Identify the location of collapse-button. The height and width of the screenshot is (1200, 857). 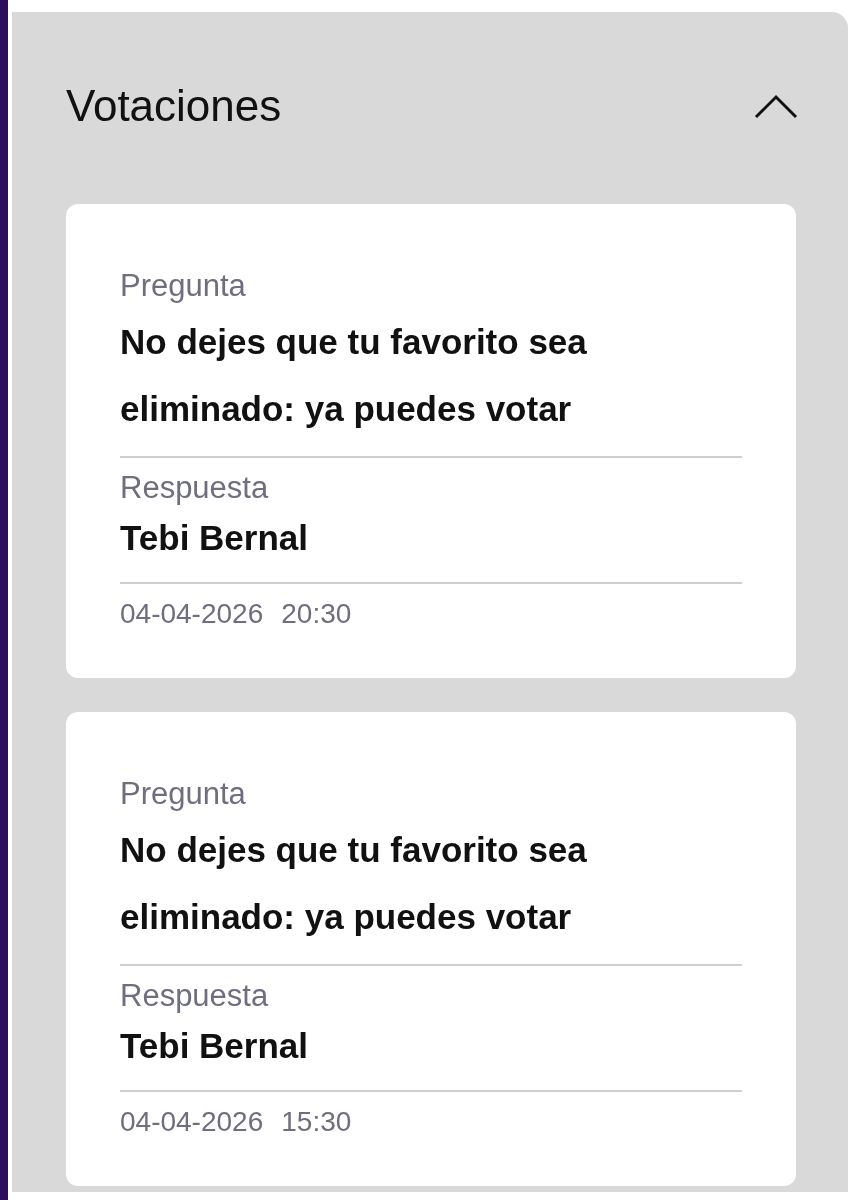
(776, 106).